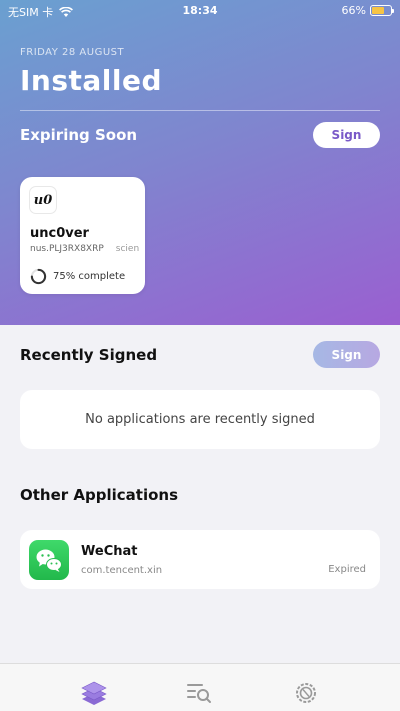 This screenshot has width=400, height=711. What do you see at coordinates (38, 276) in the screenshot?
I see `progress-spinner-icon` at bounding box center [38, 276].